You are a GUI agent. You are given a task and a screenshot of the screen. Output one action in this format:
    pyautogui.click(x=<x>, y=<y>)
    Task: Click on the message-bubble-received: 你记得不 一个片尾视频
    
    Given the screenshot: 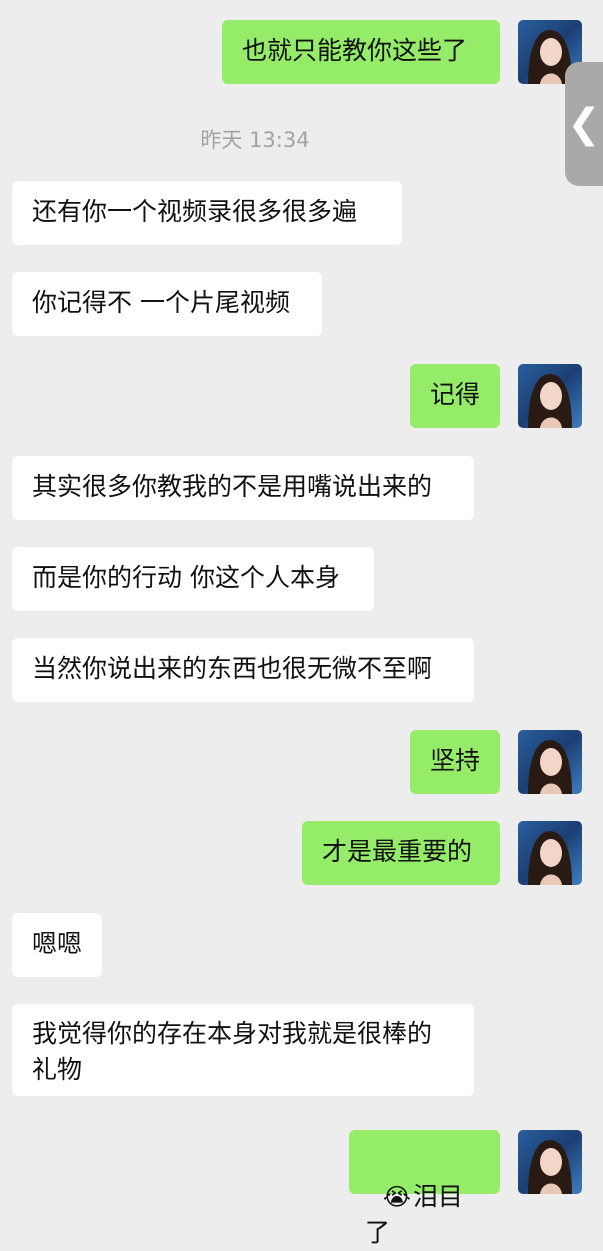 What is the action you would take?
    pyautogui.click(x=167, y=304)
    